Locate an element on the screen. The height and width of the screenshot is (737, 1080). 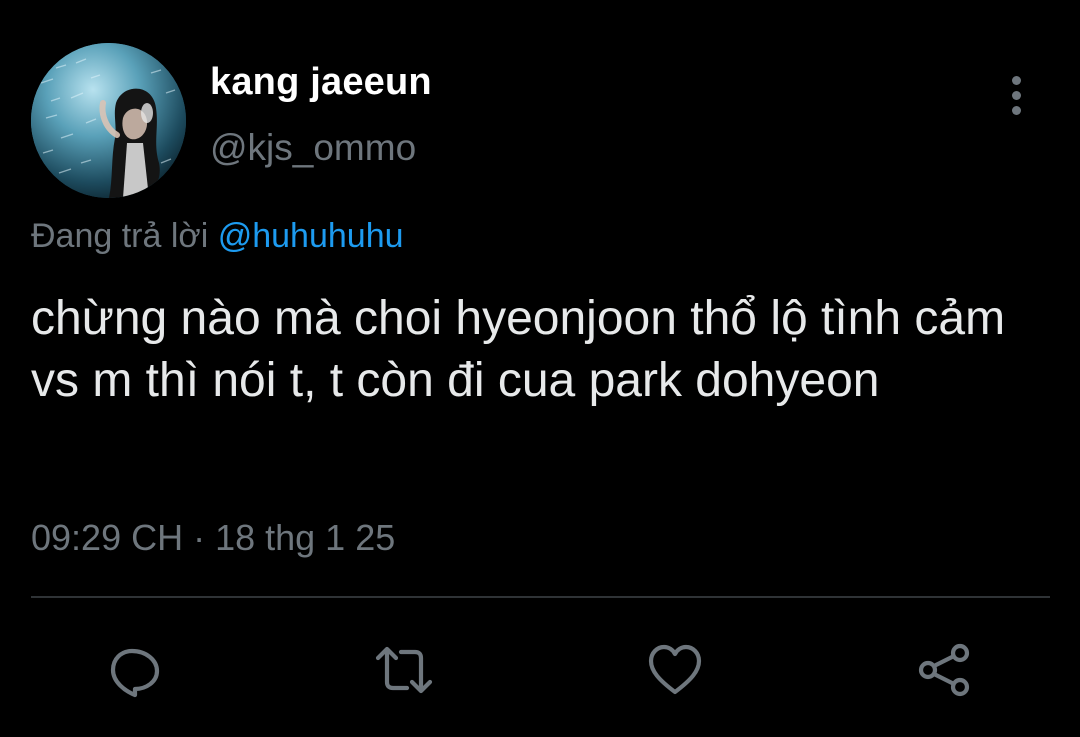
retweet-button is located at coordinates (404, 670).